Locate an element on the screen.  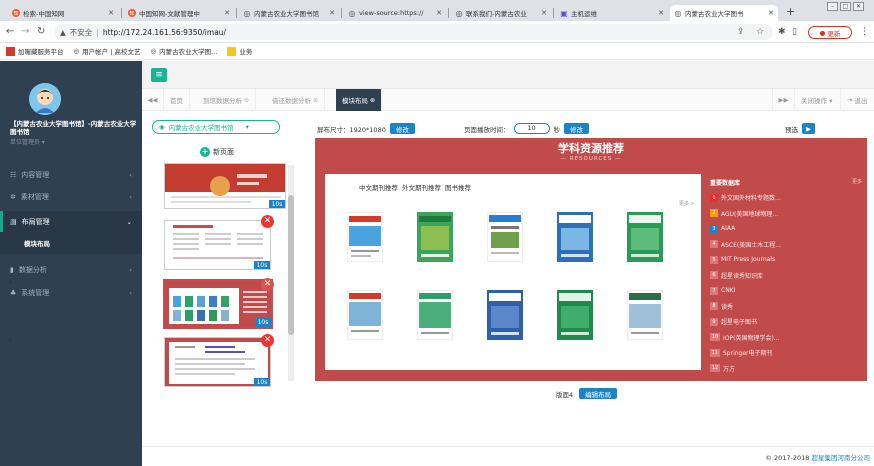
school-select: ◉ 内蒙古农业大学图书馆 ▾ is located at coordinates (216, 127).